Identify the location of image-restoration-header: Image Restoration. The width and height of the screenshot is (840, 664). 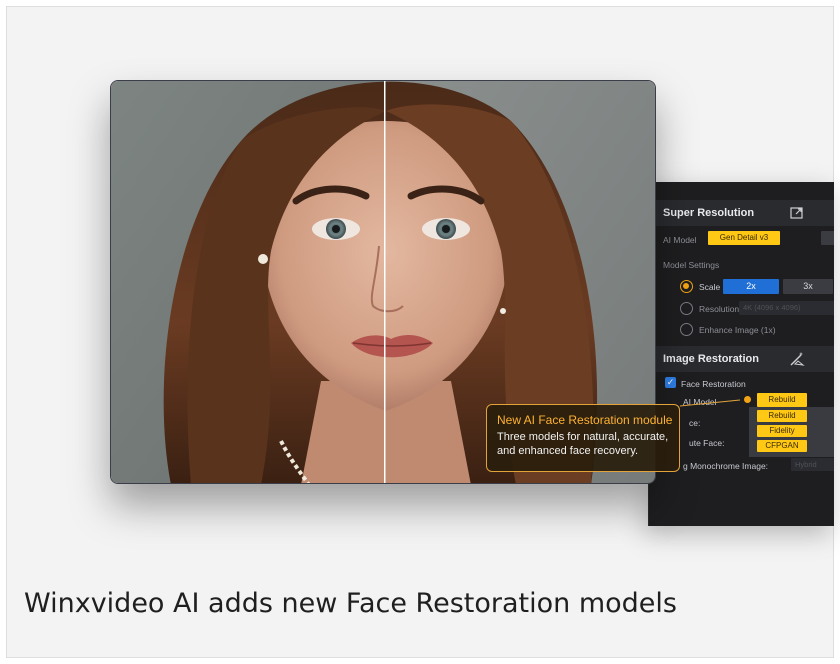
(741, 359).